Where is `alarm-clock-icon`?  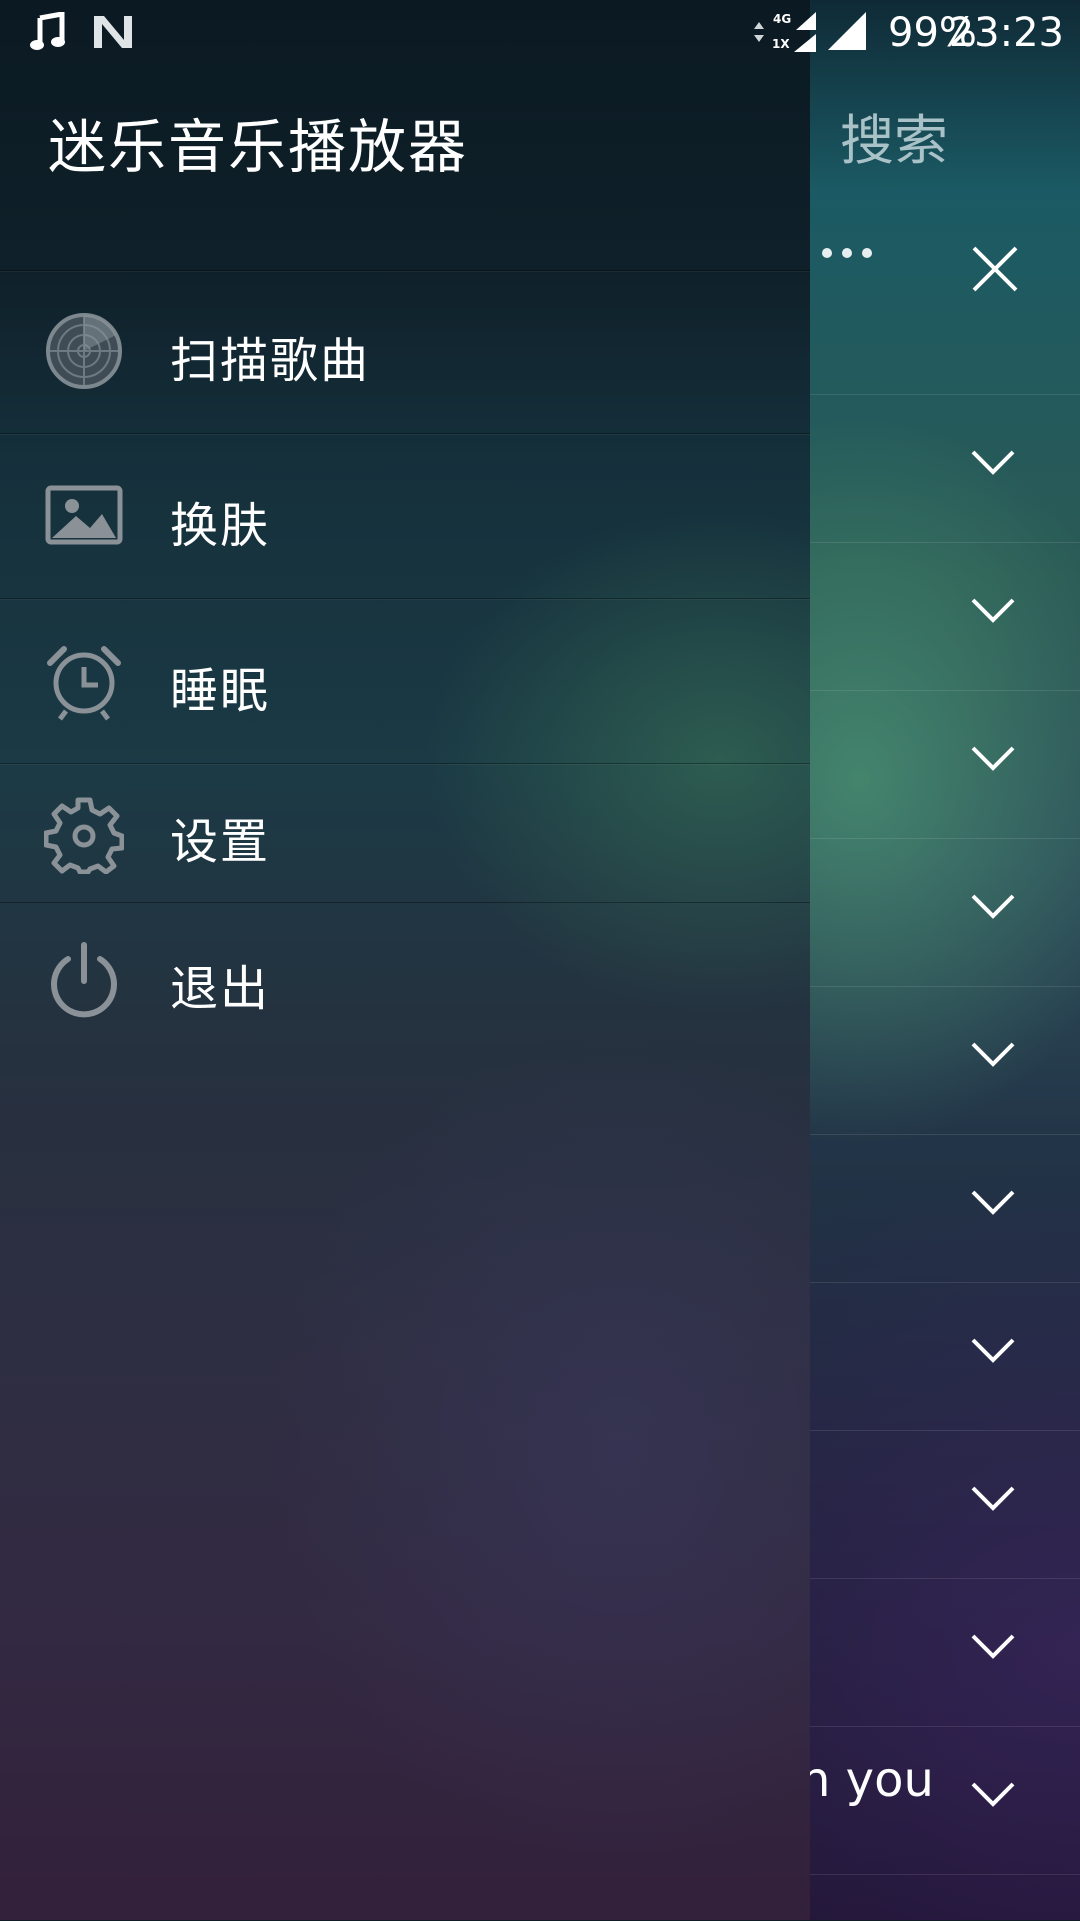 alarm-clock-icon is located at coordinates (84, 683).